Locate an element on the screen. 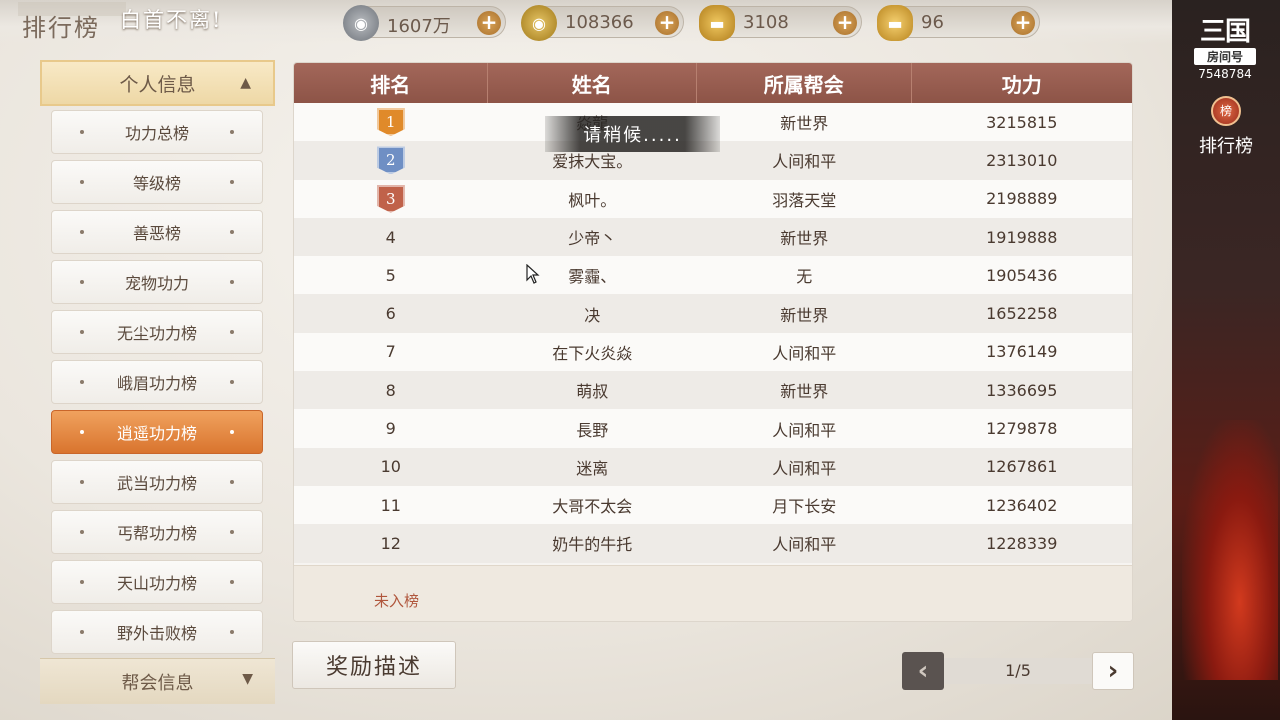 The image size is (1280, 720). personal-info-header: 个人信息 ▲ is located at coordinates (157, 83).